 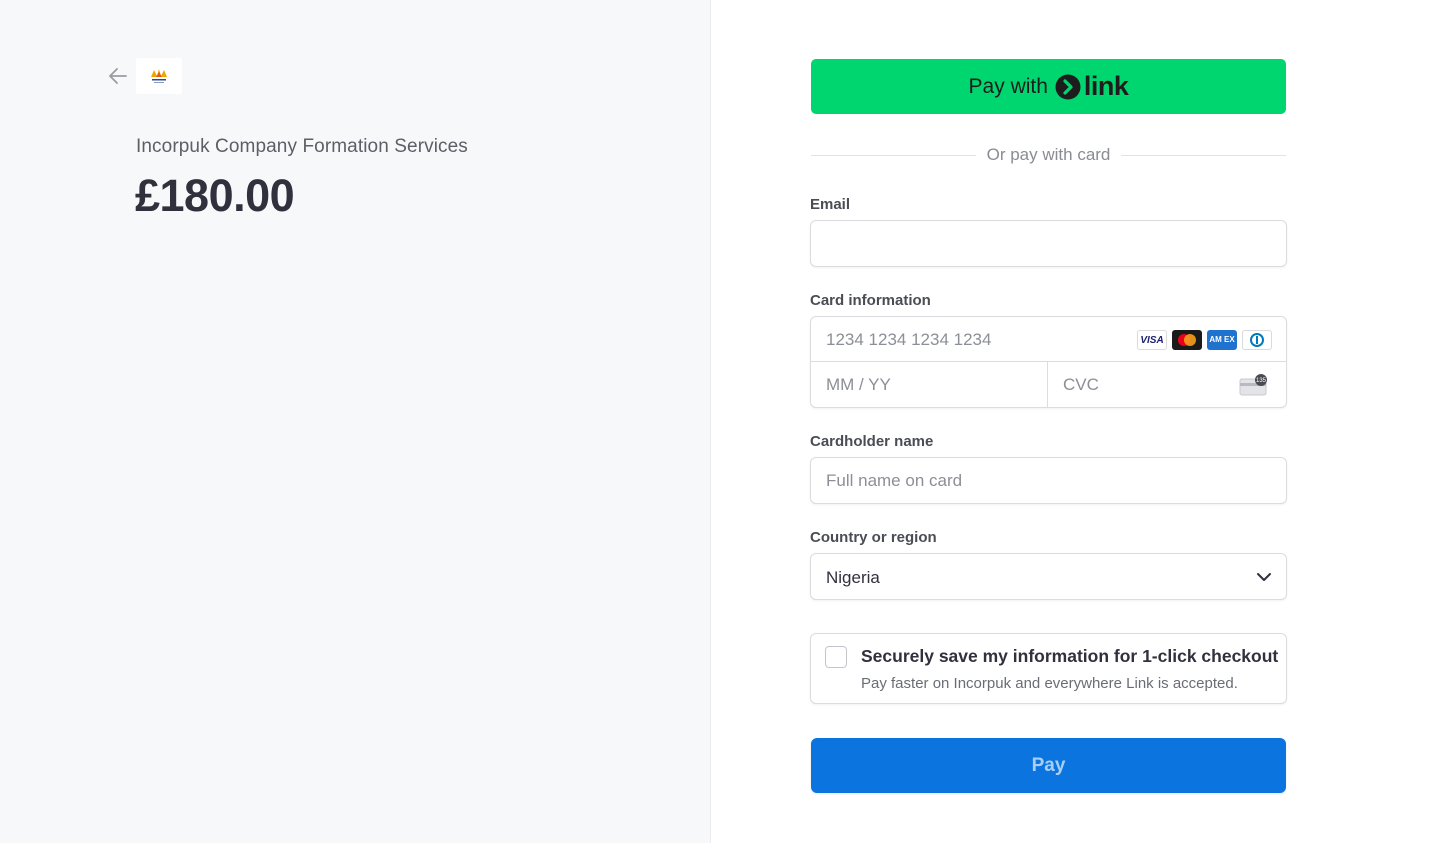 I want to click on card-number-row: VISA AM EX, so click(x=1048, y=339).